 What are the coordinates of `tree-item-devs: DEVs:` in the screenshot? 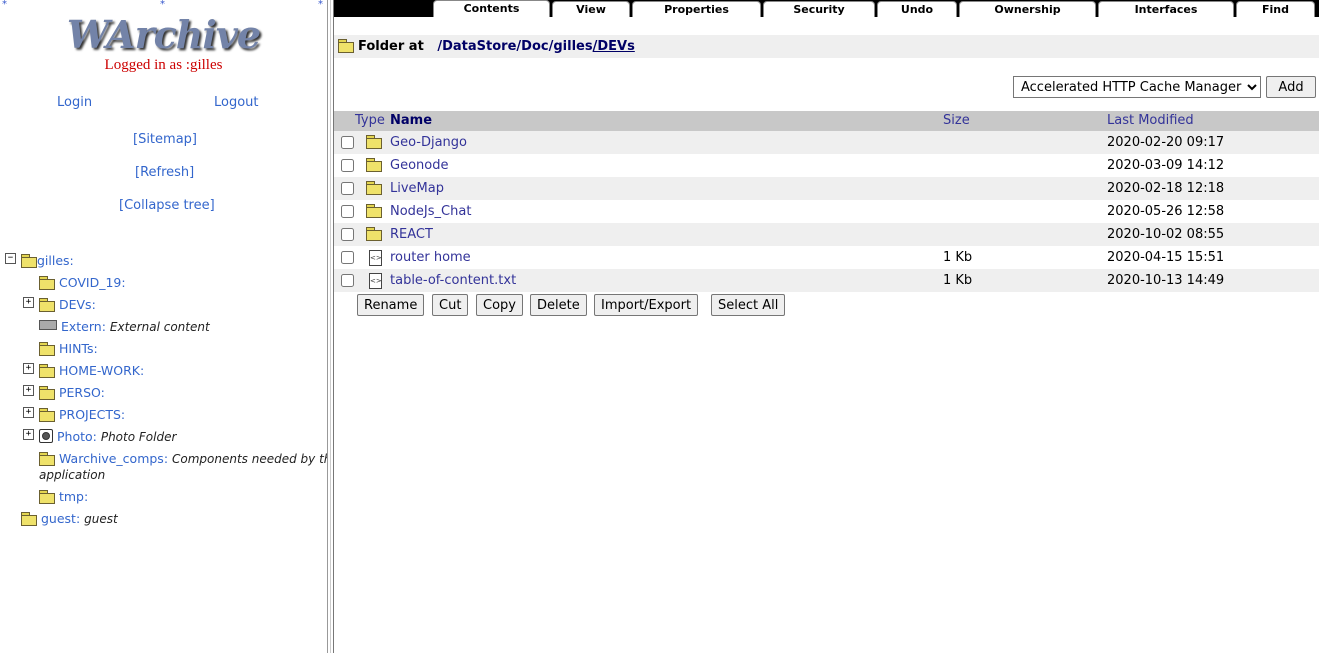 It's located at (67, 305).